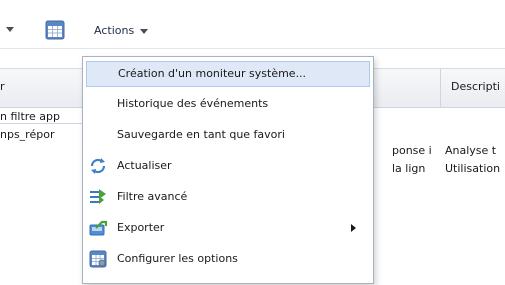 This screenshot has height=285, width=505. I want to click on table-cell: nps_répor, so click(27, 134).